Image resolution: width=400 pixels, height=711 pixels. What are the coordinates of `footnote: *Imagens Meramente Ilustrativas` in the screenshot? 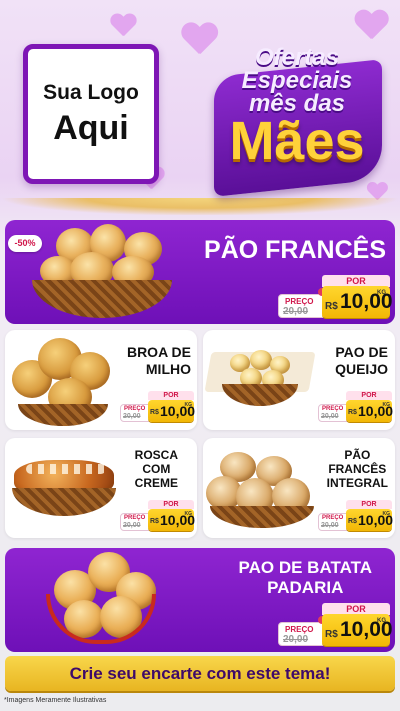 It's located at (55, 700).